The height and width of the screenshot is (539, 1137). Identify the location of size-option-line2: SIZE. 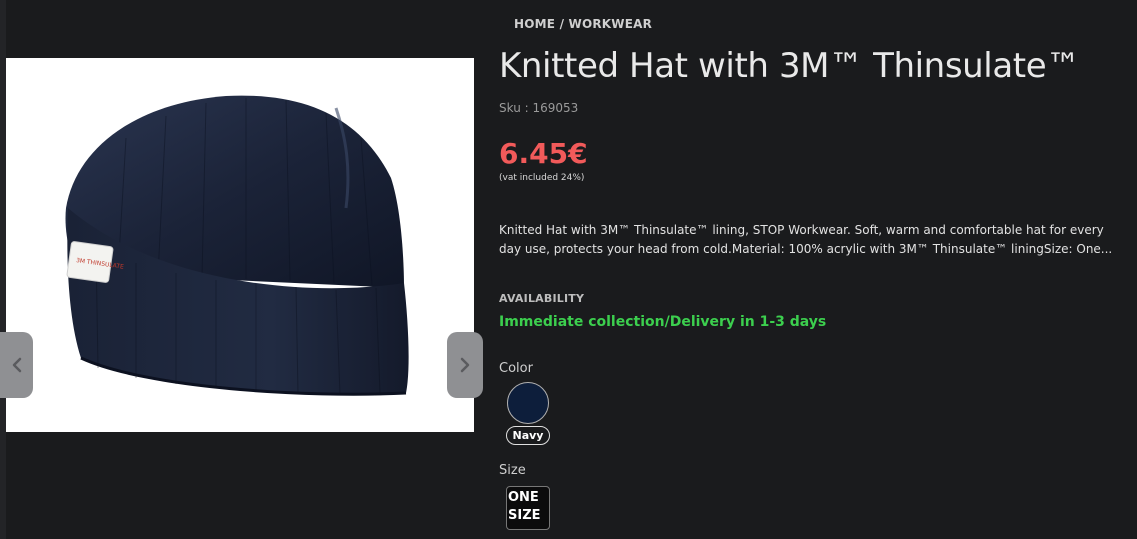
(524, 515).